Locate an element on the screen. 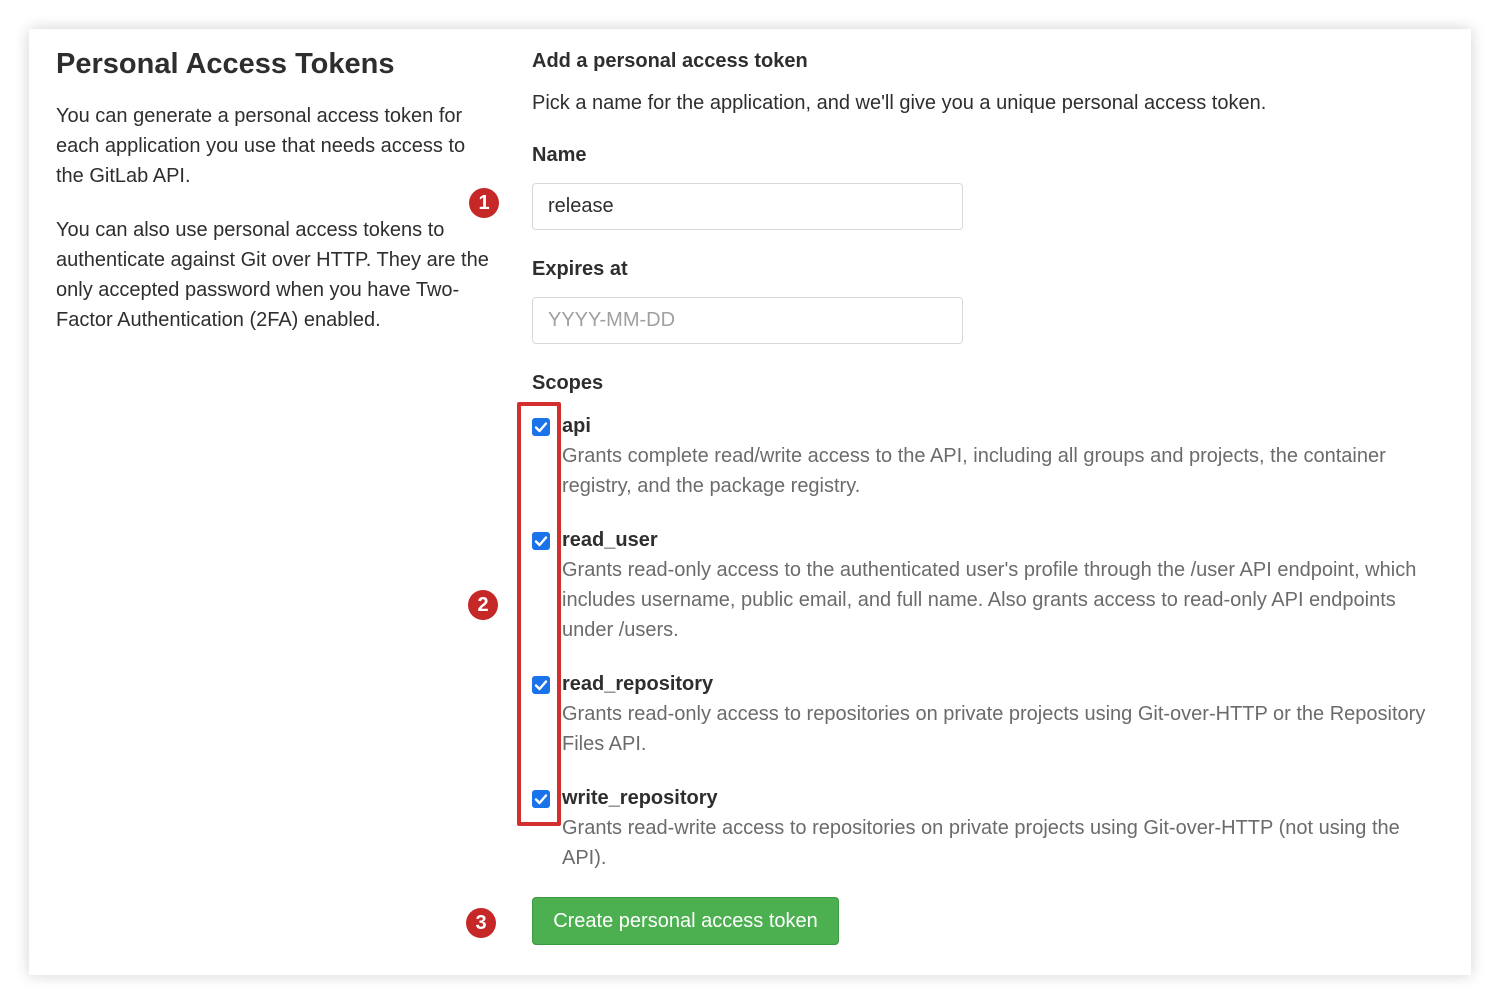 The height and width of the screenshot is (1004, 1500). scope-write-repository-name: write_repository is located at coordinates (640, 798).